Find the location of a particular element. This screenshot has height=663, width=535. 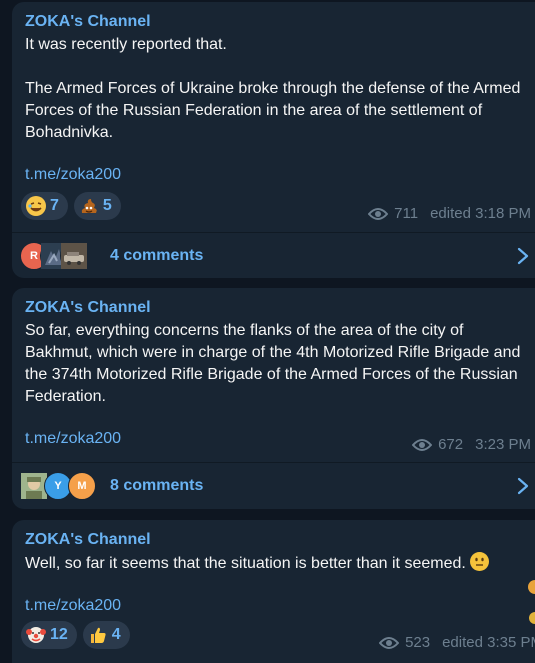

views-count: 711 is located at coordinates (406, 213).